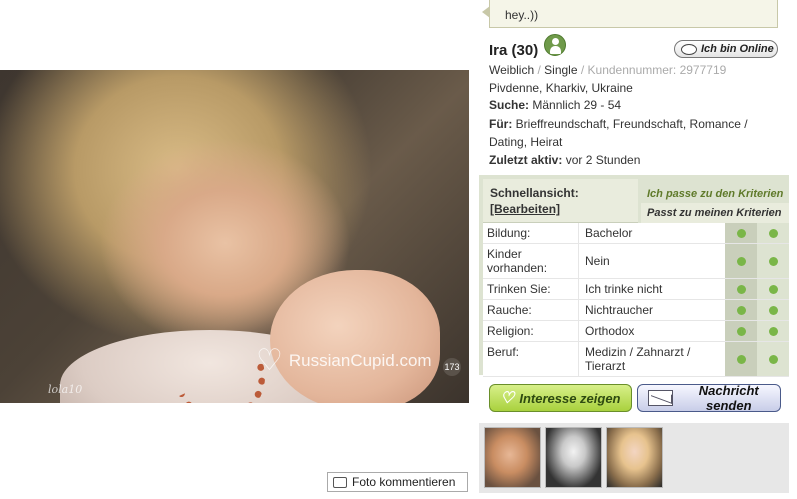 This screenshot has height=499, width=797. Describe the element at coordinates (531, 289) in the screenshot. I see `row-key: Trinken Sie:` at that location.